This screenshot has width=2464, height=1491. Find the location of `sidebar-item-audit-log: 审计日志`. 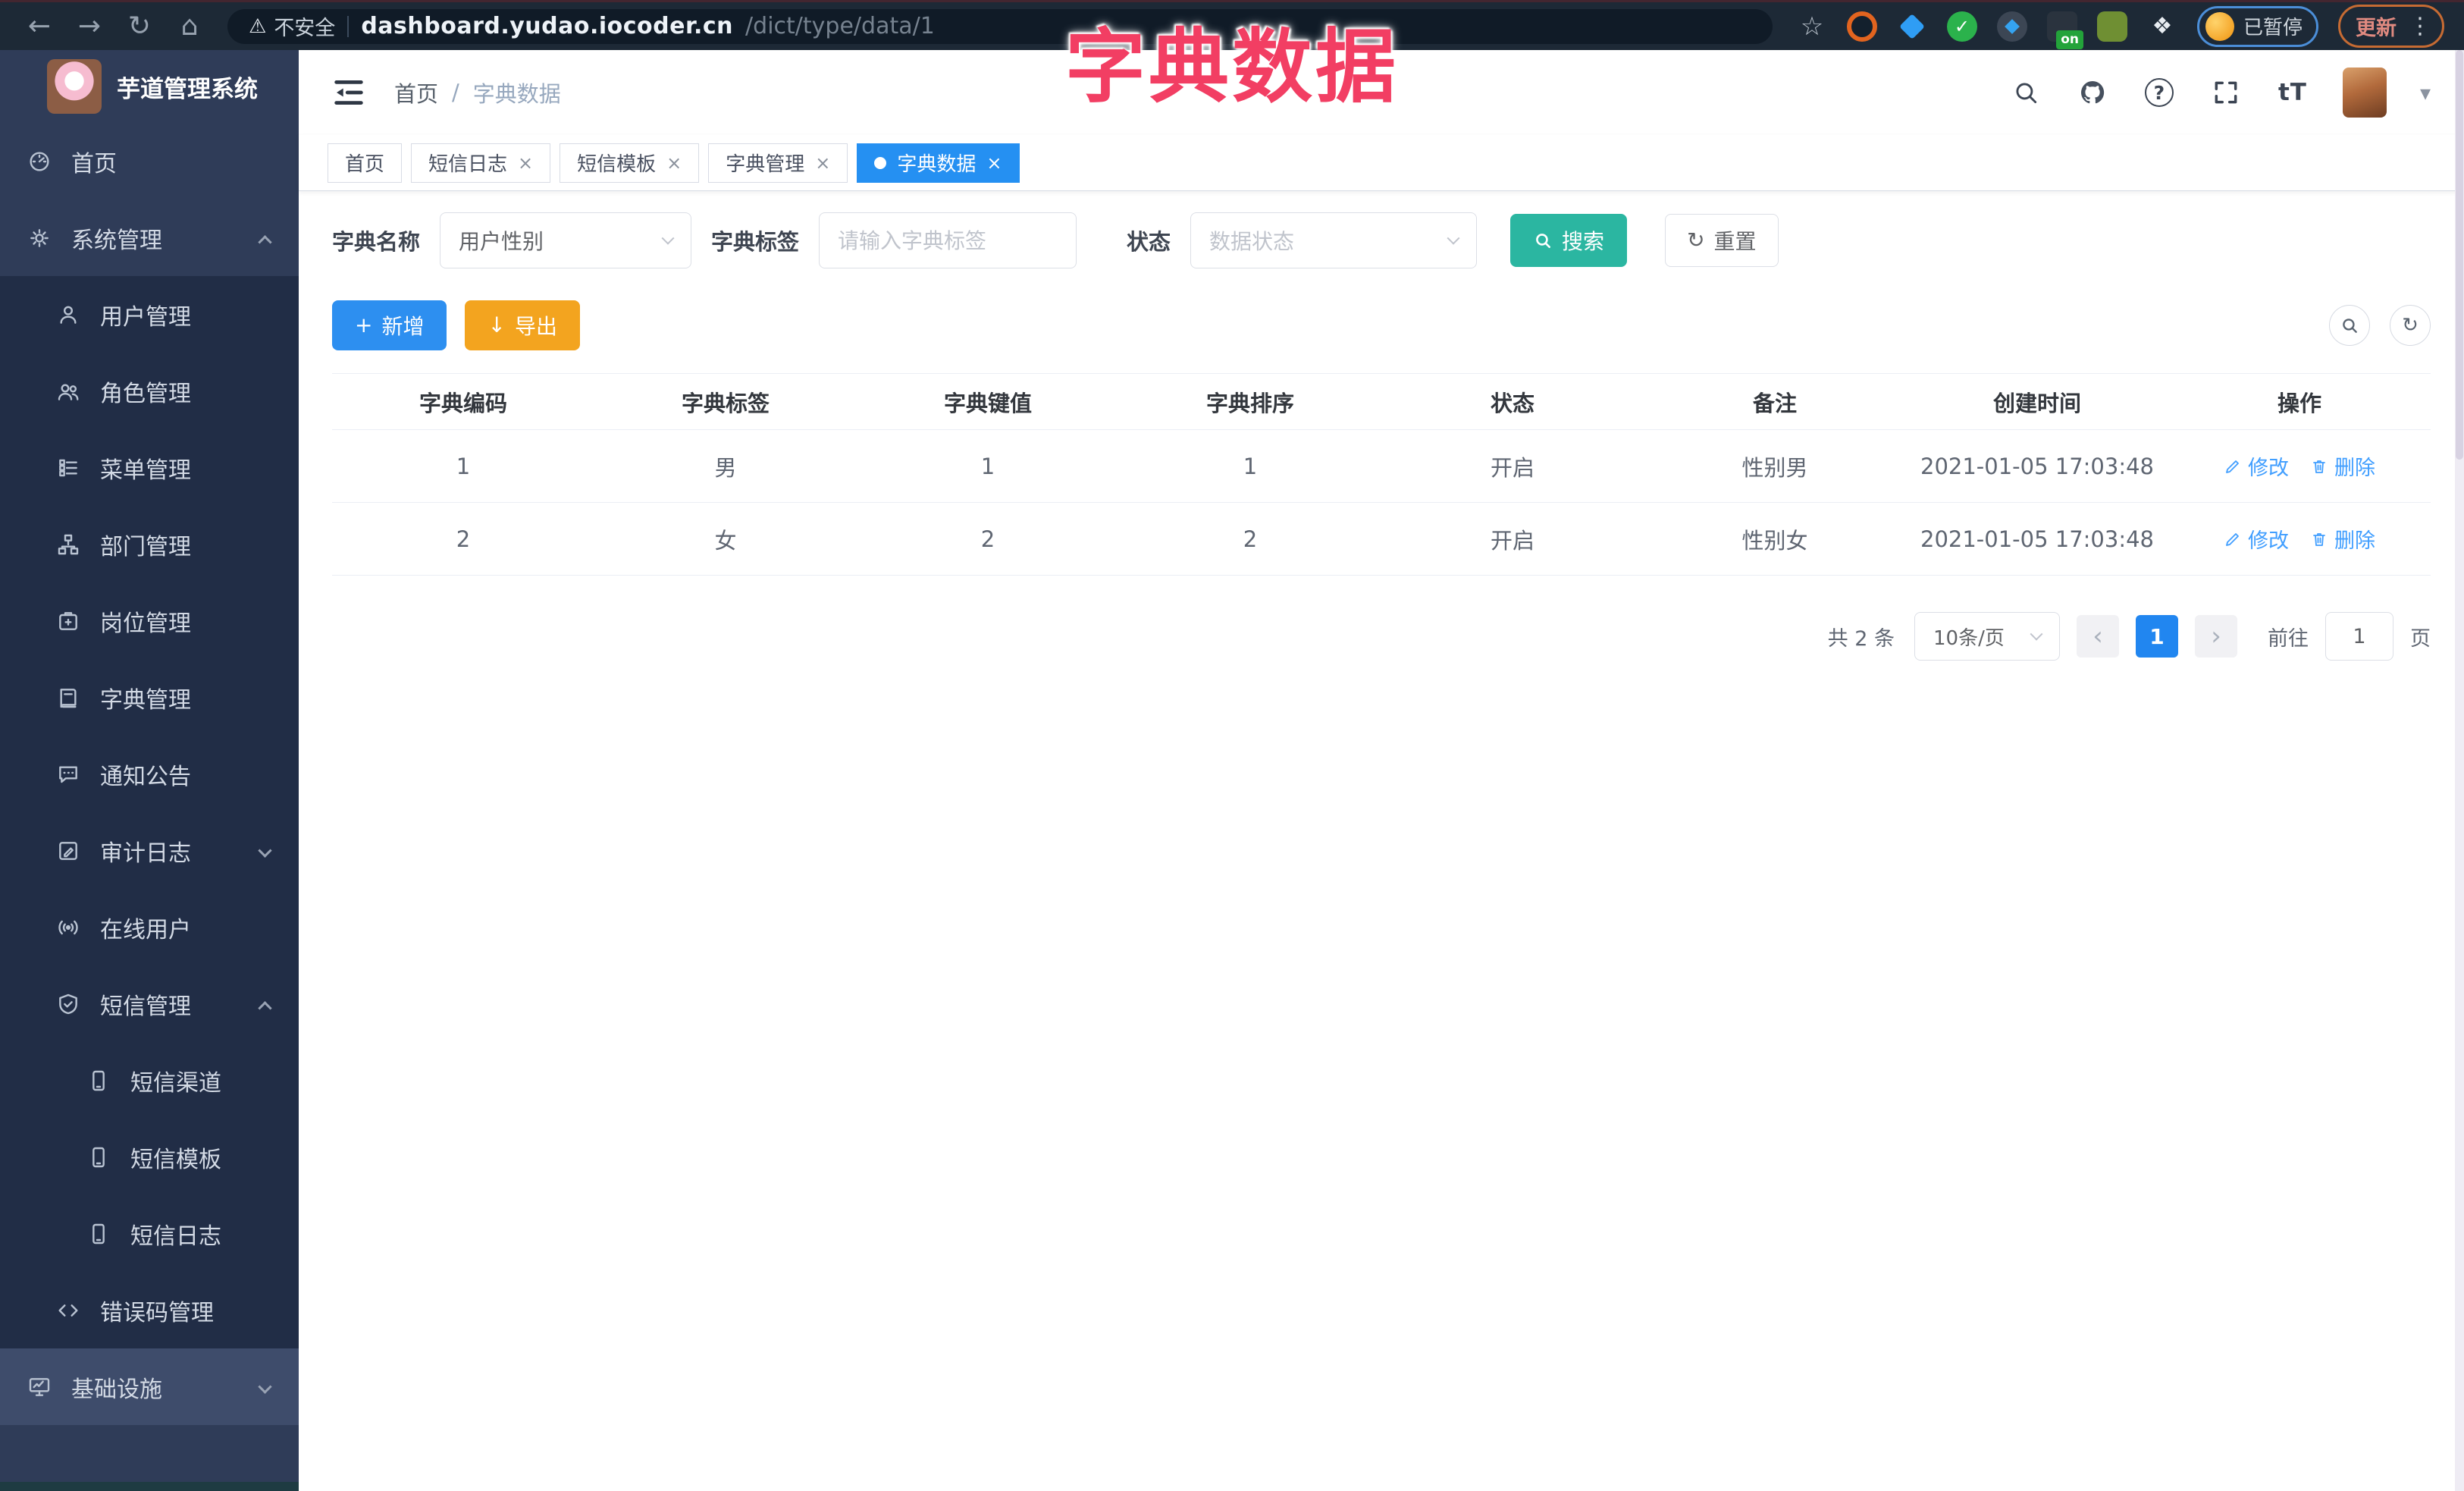

sidebar-item-audit-log: 审计日志 is located at coordinates (150, 850).